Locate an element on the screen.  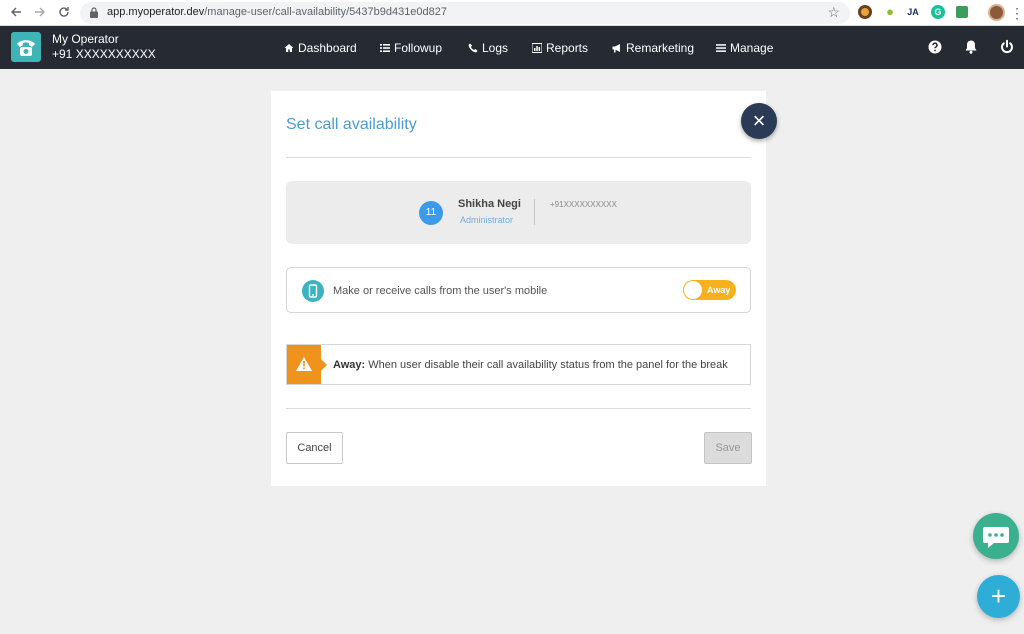
nav-manage-label: Manage is located at coordinates (752, 47).